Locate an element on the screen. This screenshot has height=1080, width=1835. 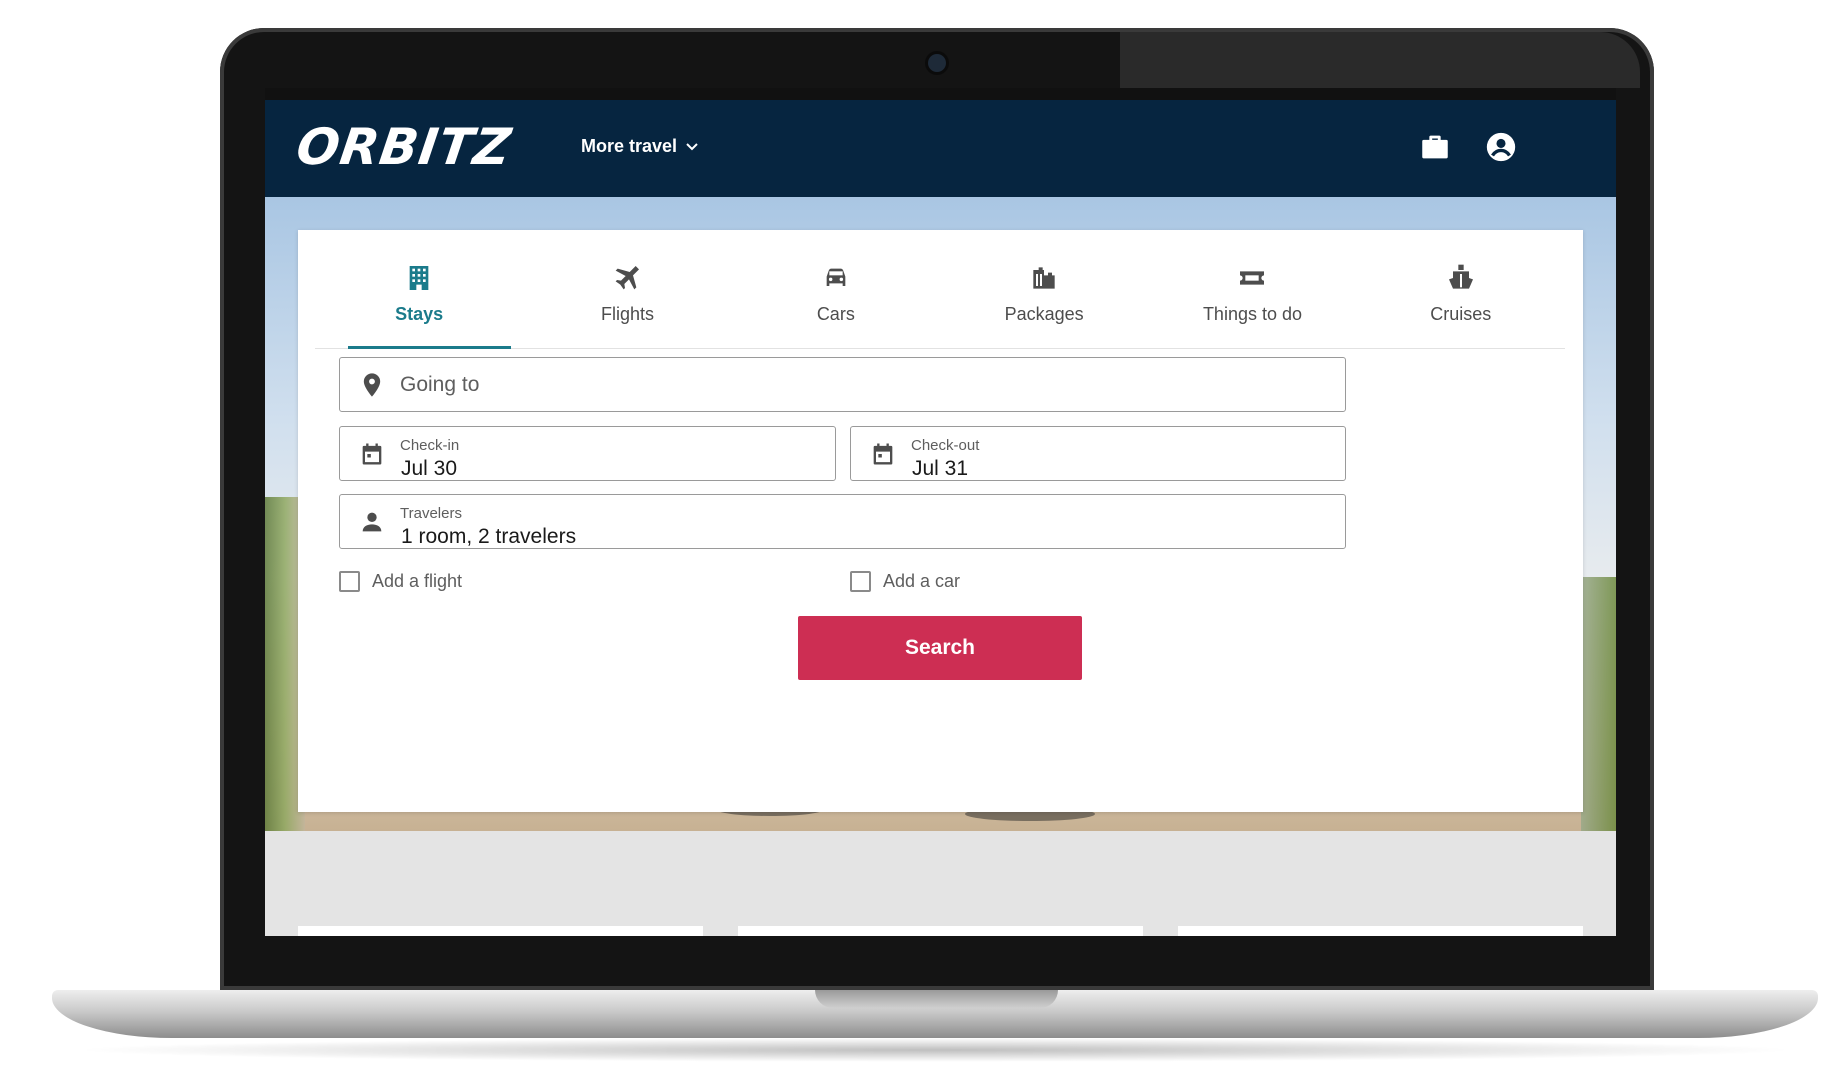
tab-flights: Flights is located at coordinates (627, 289).